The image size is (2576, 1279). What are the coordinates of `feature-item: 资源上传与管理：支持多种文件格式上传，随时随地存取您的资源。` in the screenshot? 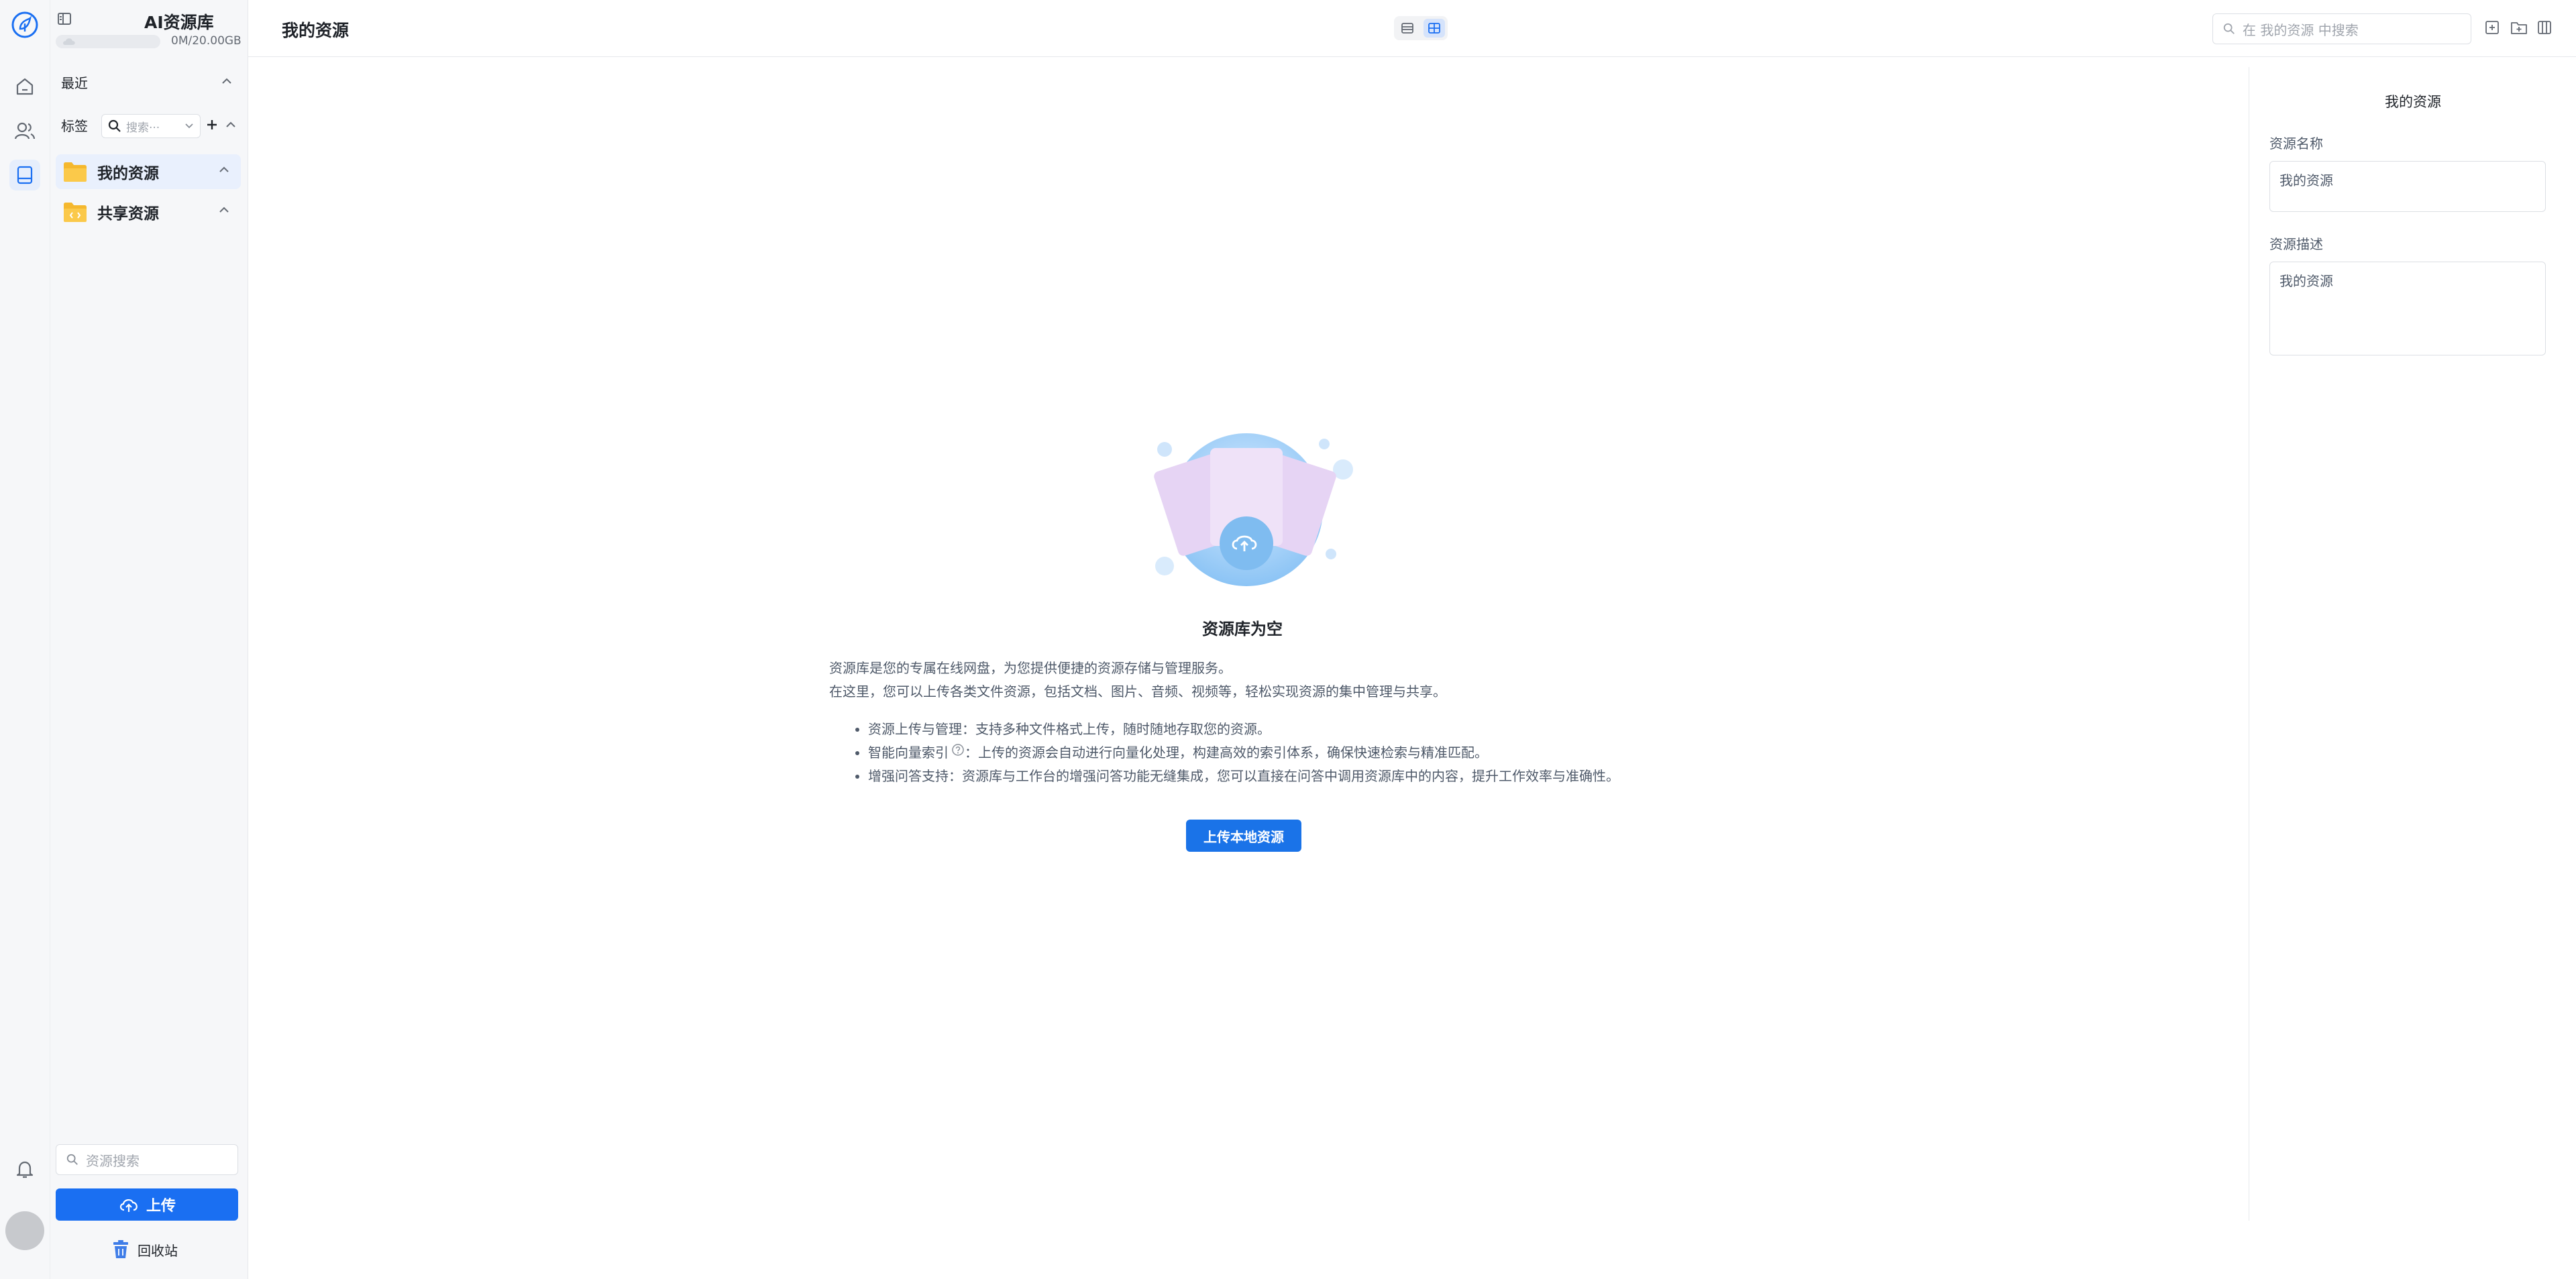 It's located at (1243, 729).